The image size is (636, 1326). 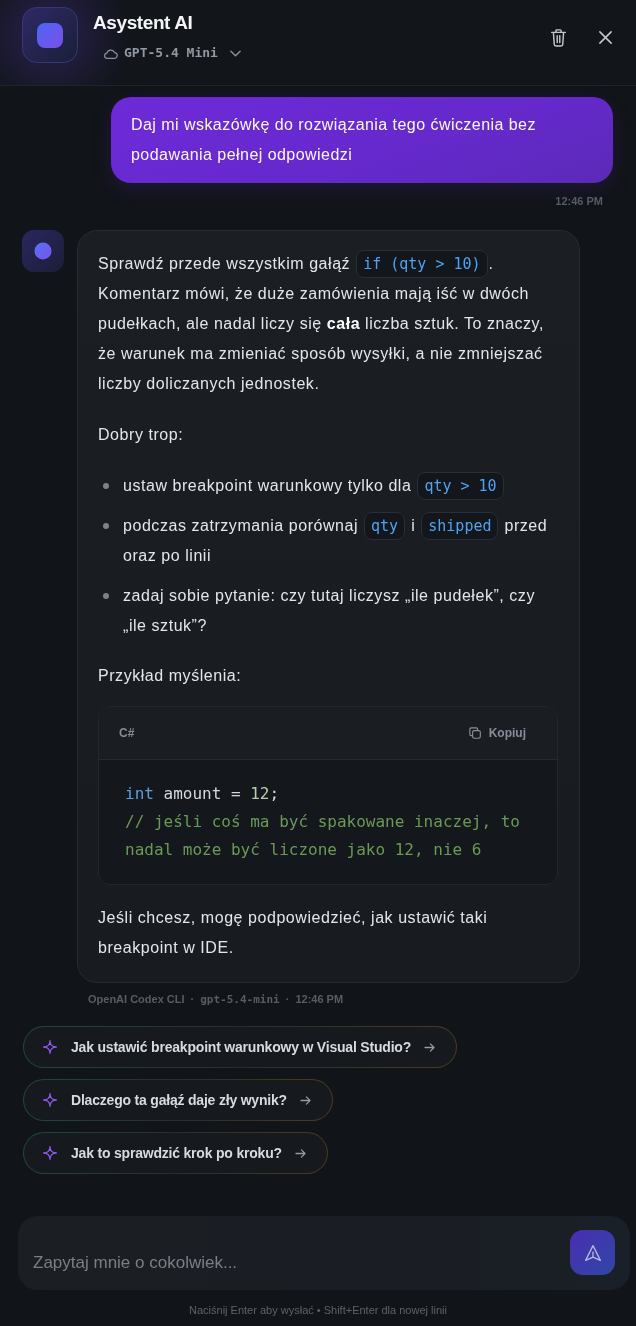 What do you see at coordinates (172, 53) in the screenshot?
I see `model-selector: GPT-5.4 Mini` at bounding box center [172, 53].